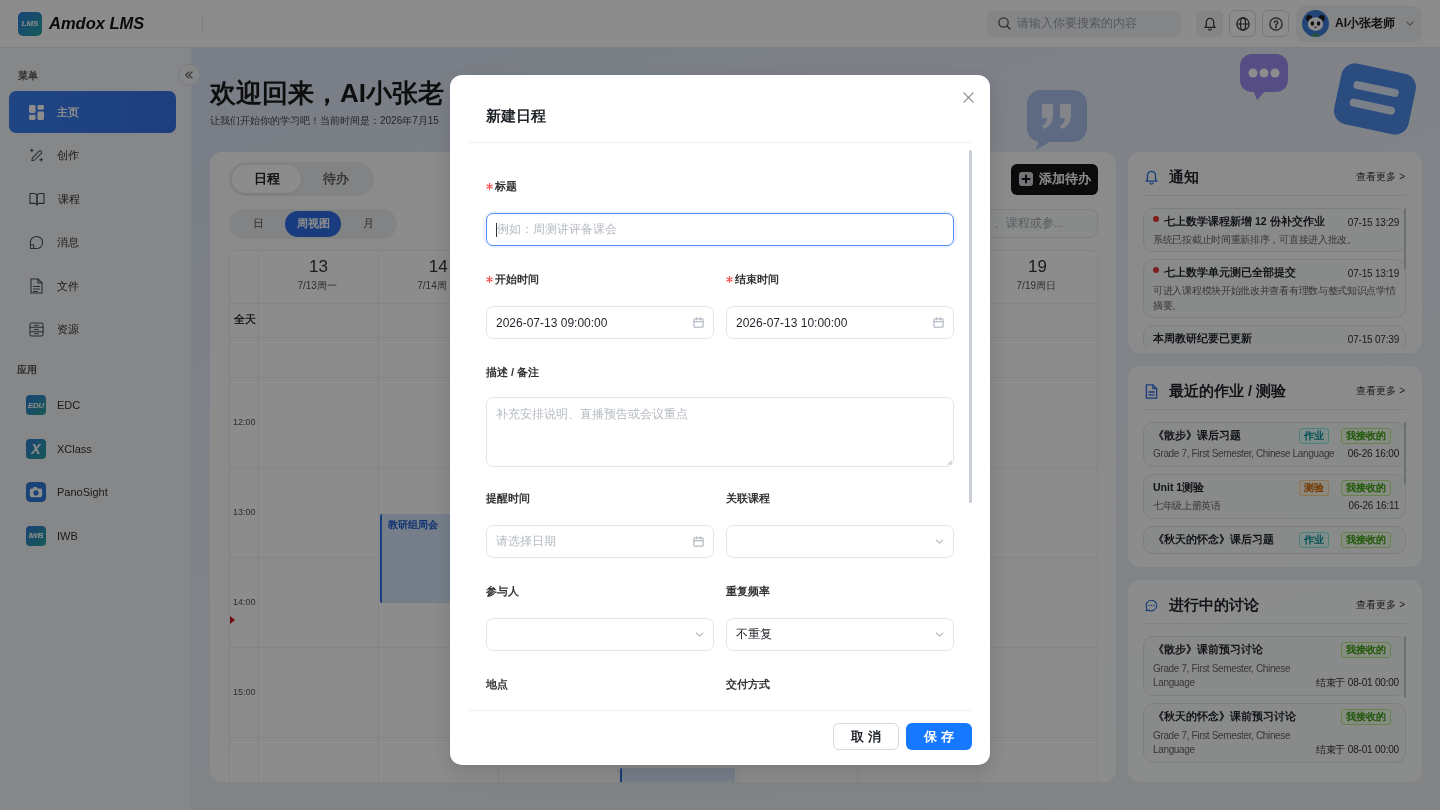  I want to click on double-chevron-left-icon, so click(189, 75).